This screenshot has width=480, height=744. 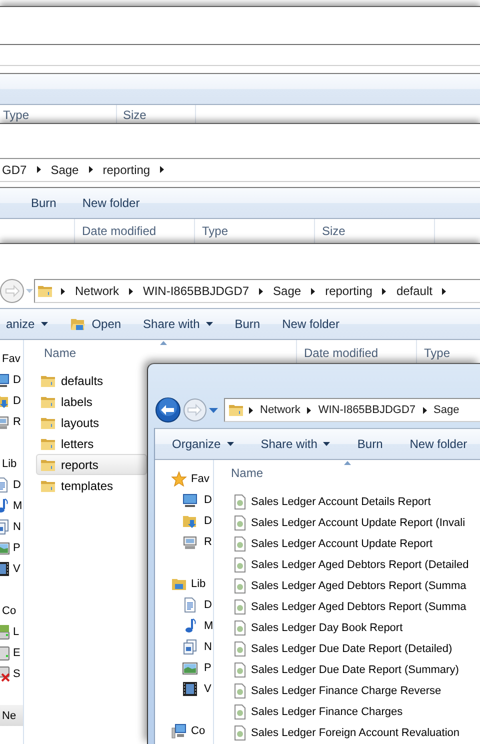 I want to click on nav-item: E, so click(x=11, y=652).